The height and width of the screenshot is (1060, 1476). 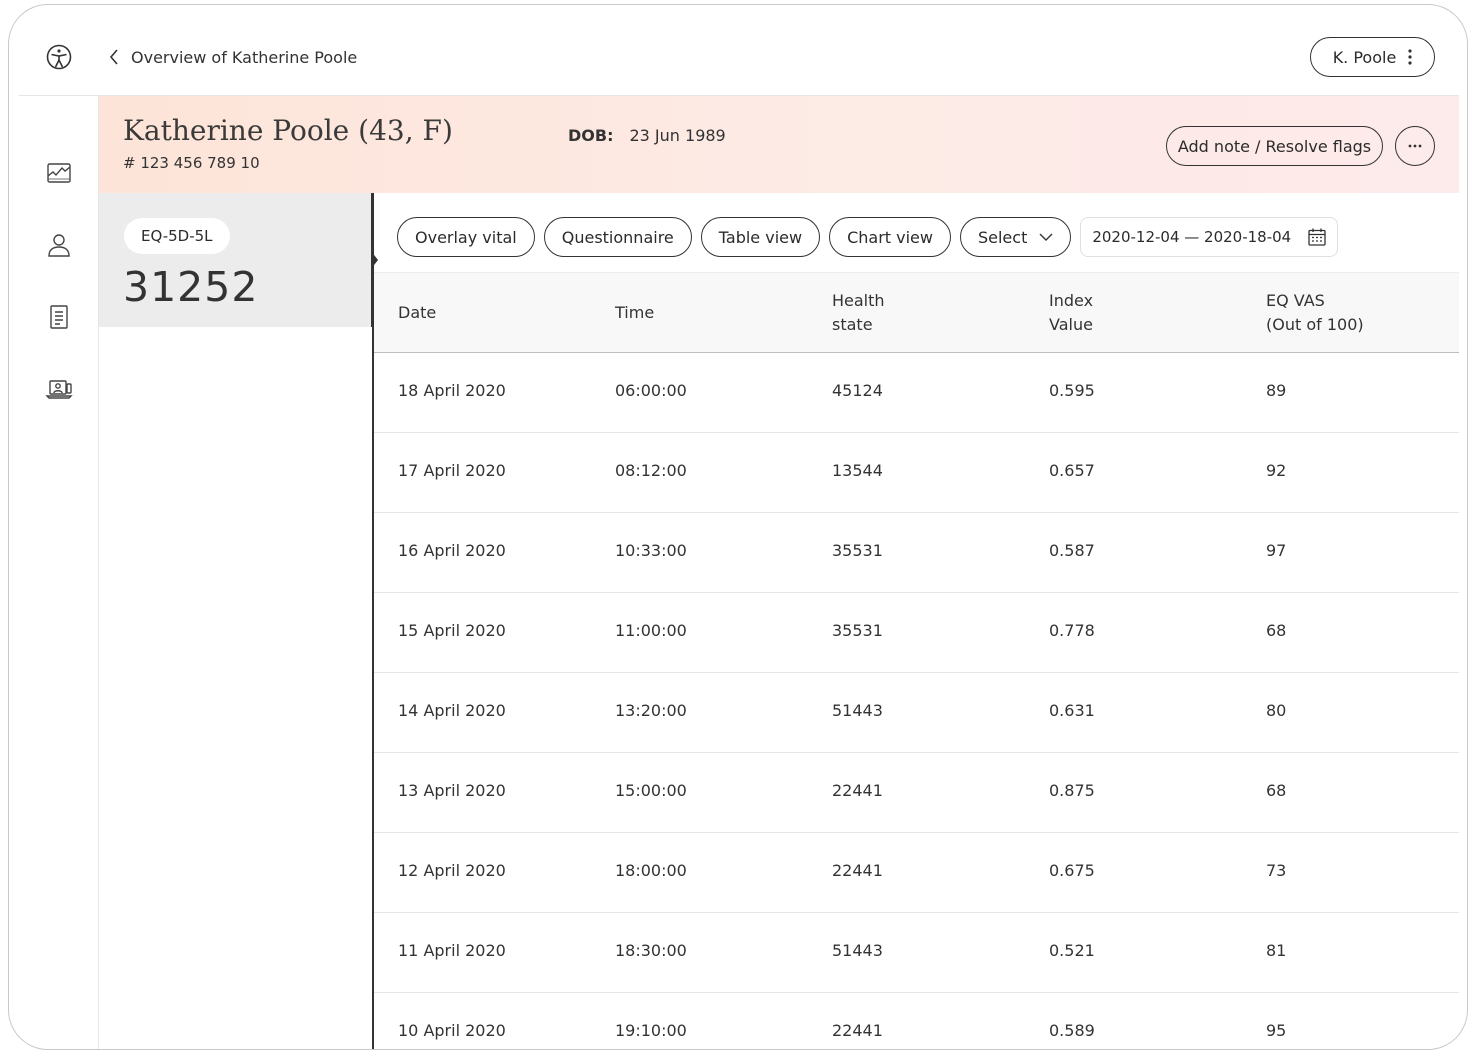 What do you see at coordinates (1071, 300) in the screenshot?
I see `column-index-line1: Index` at bounding box center [1071, 300].